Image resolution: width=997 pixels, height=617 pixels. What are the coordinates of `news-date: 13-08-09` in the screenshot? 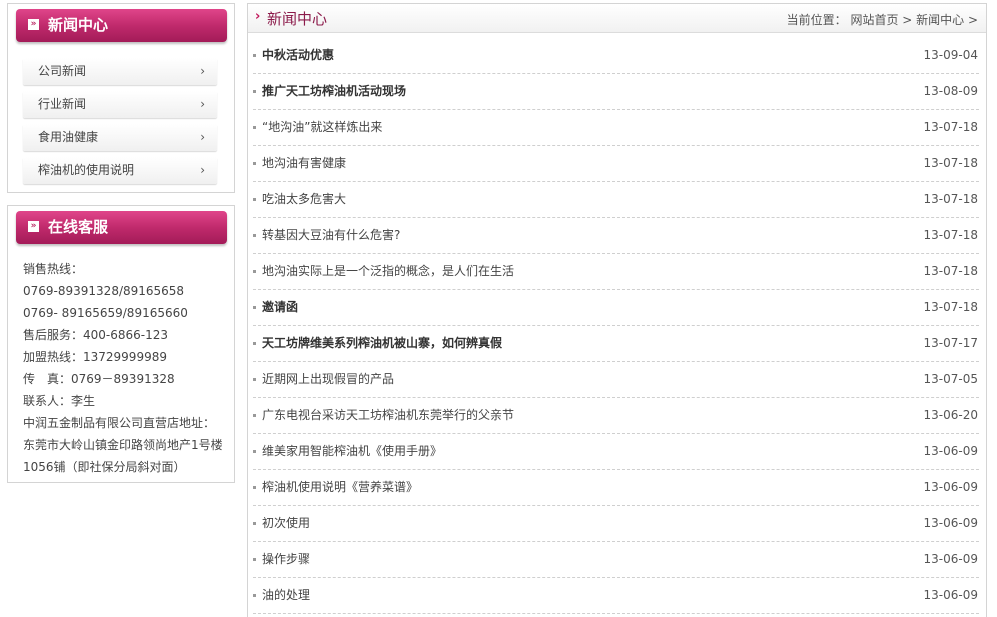 It's located at (950, 91).